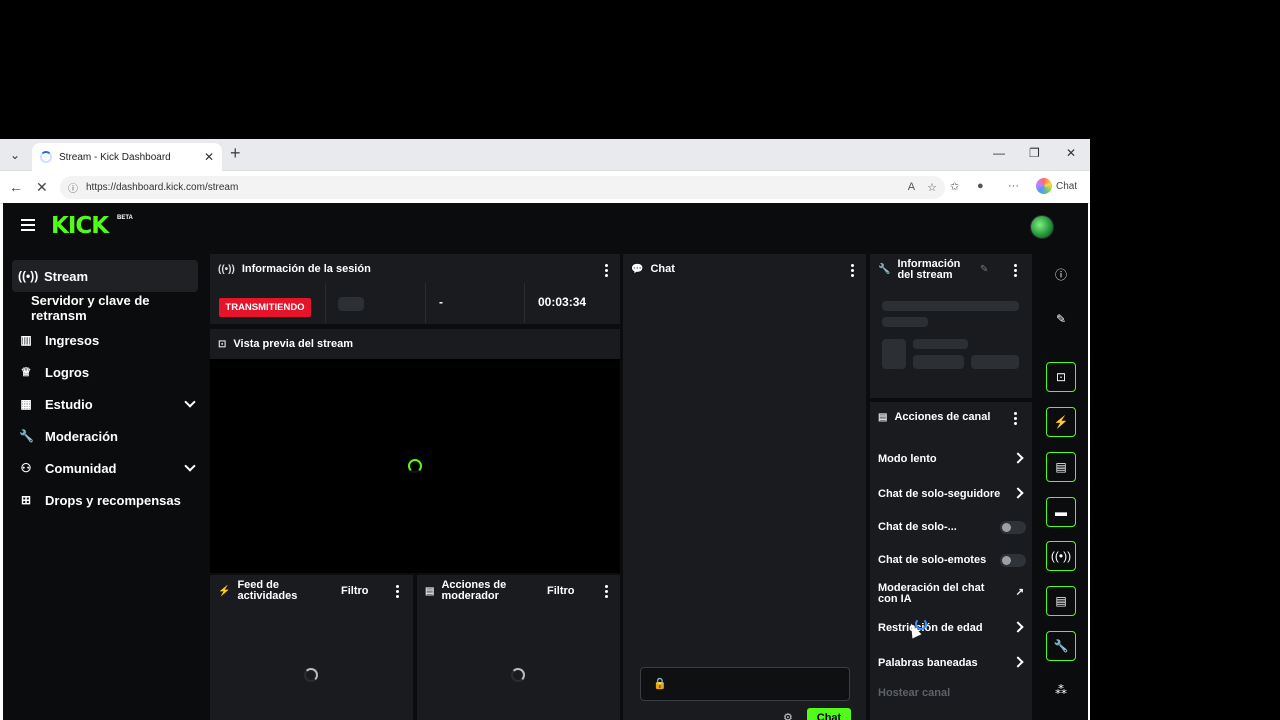 This screenshot has height=720, width=1280. I want to click on document-icon: ▤, so click(1061, 467).